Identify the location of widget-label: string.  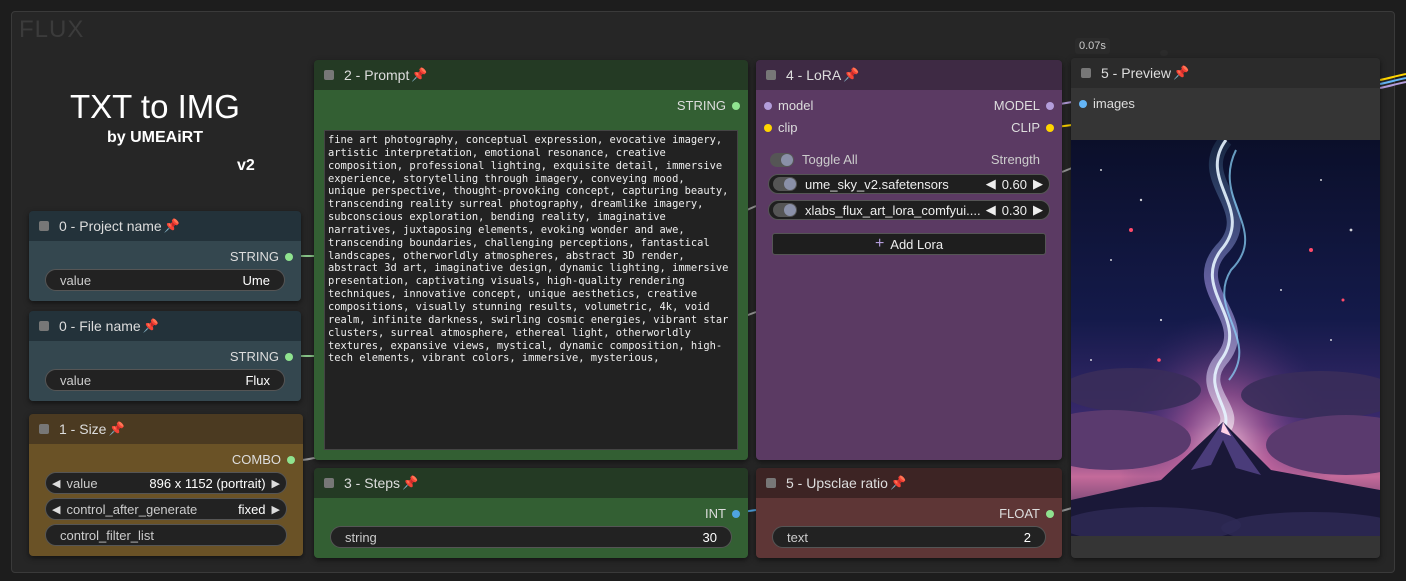
(361, 537).